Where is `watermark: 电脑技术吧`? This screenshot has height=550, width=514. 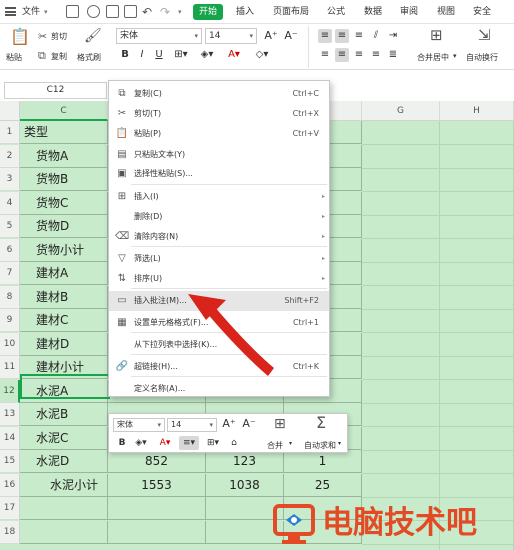 watermark: 电脑技术吧 is located at coordinates (392, 523).